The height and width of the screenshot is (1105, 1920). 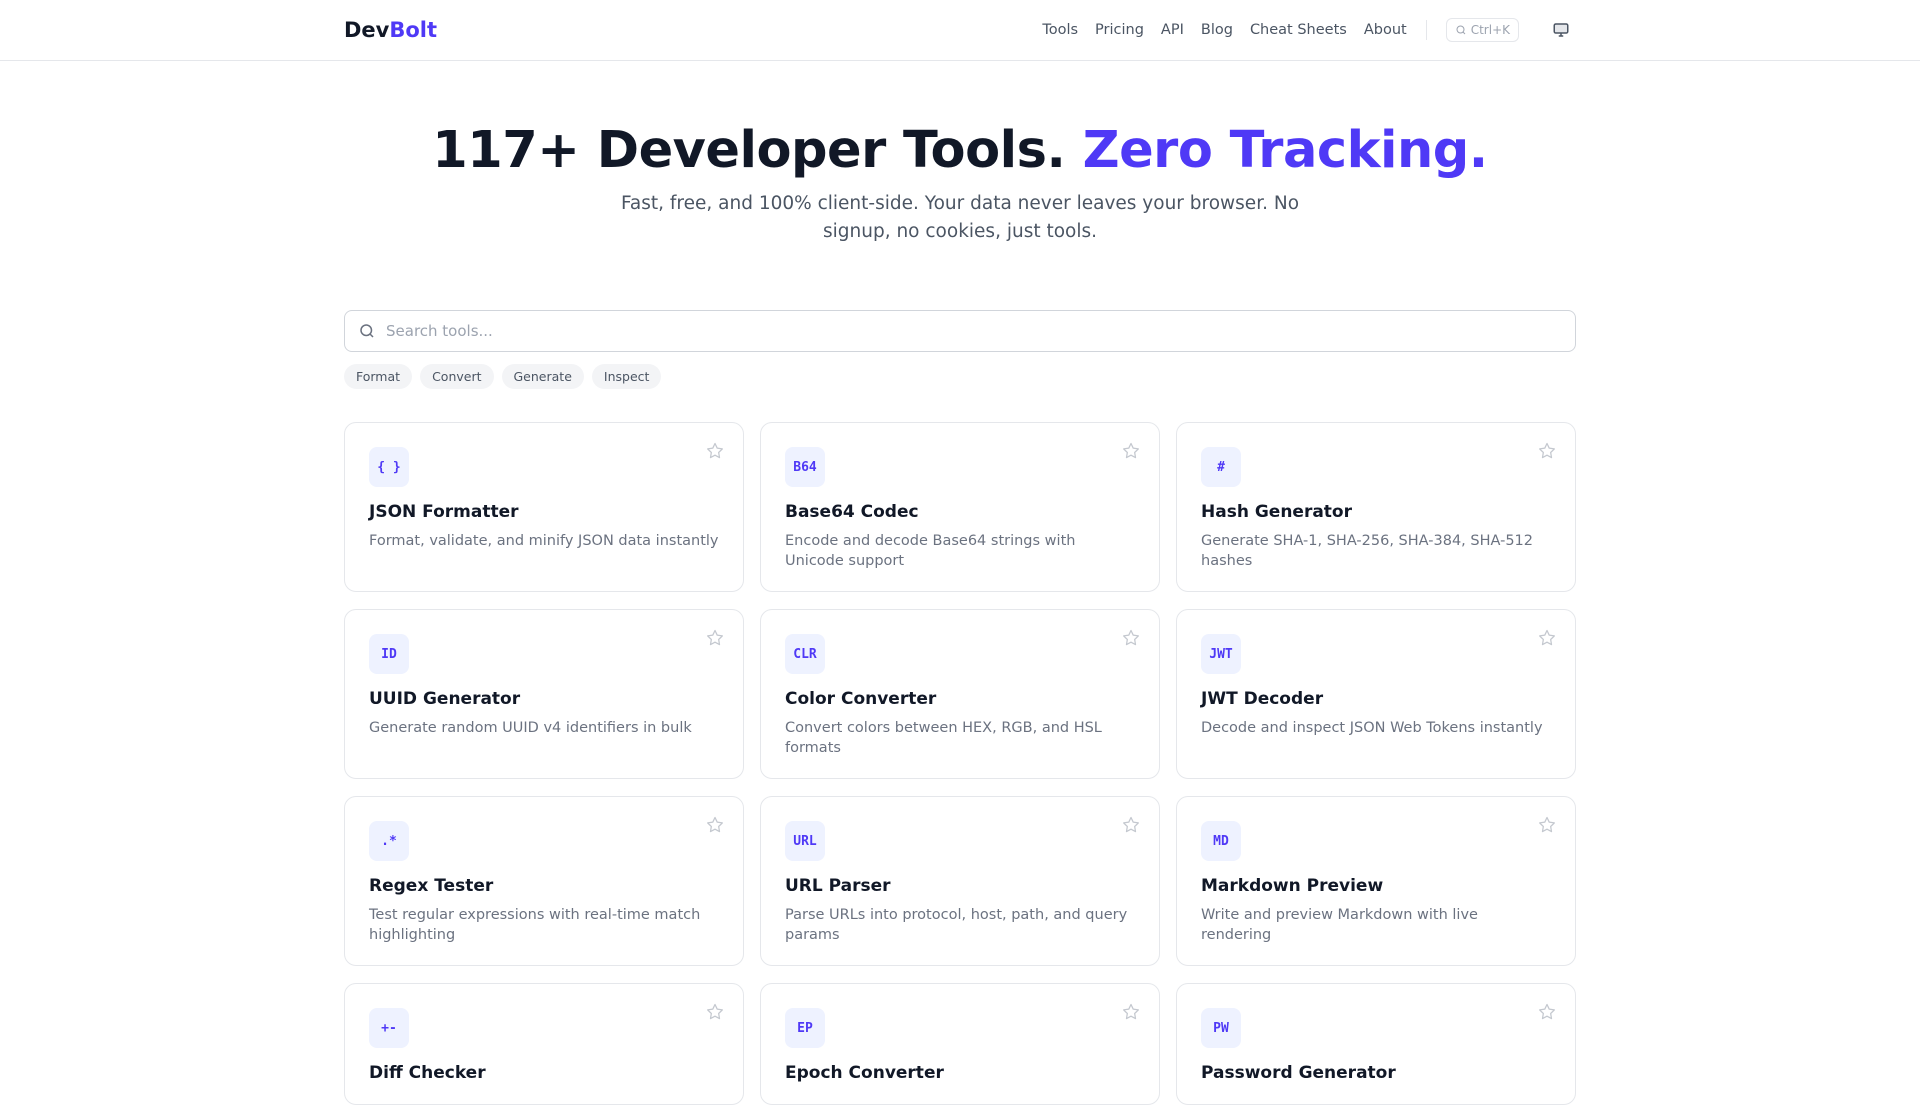 I want to click on tool-title: JWT Decoder, so click(x=1262, y=699).